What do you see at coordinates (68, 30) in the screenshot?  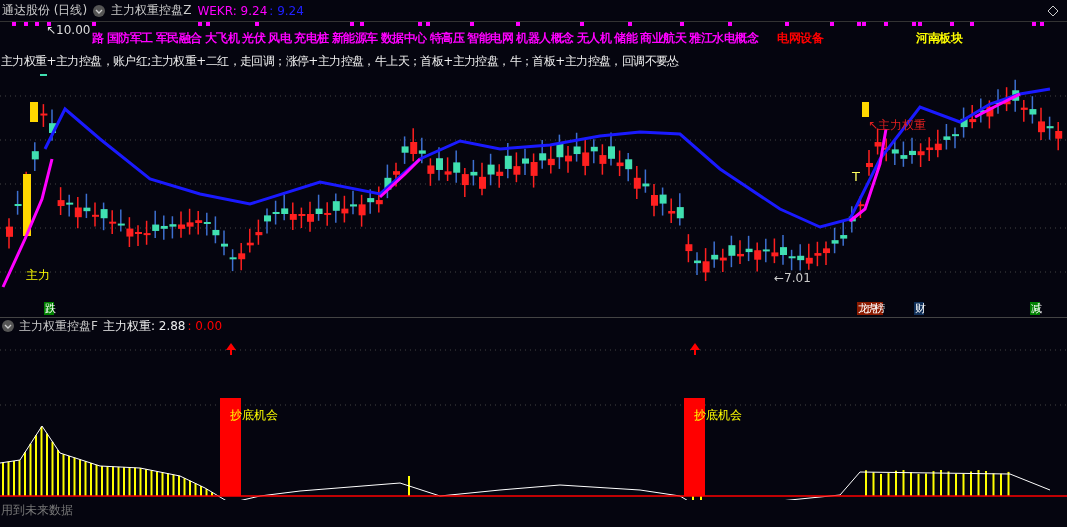 I see `price-label: ↖10.00` at bounding box center [68, 30].